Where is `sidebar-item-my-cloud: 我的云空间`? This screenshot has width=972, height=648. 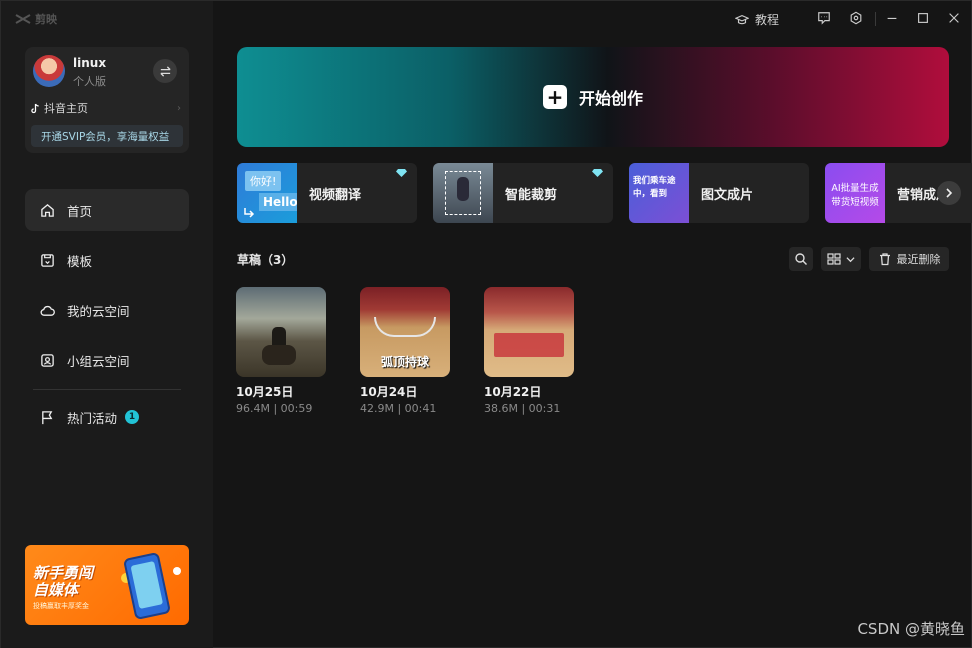
sidebar-item-my-cloud: 我的云空间 is located at coordinates (107, 310).